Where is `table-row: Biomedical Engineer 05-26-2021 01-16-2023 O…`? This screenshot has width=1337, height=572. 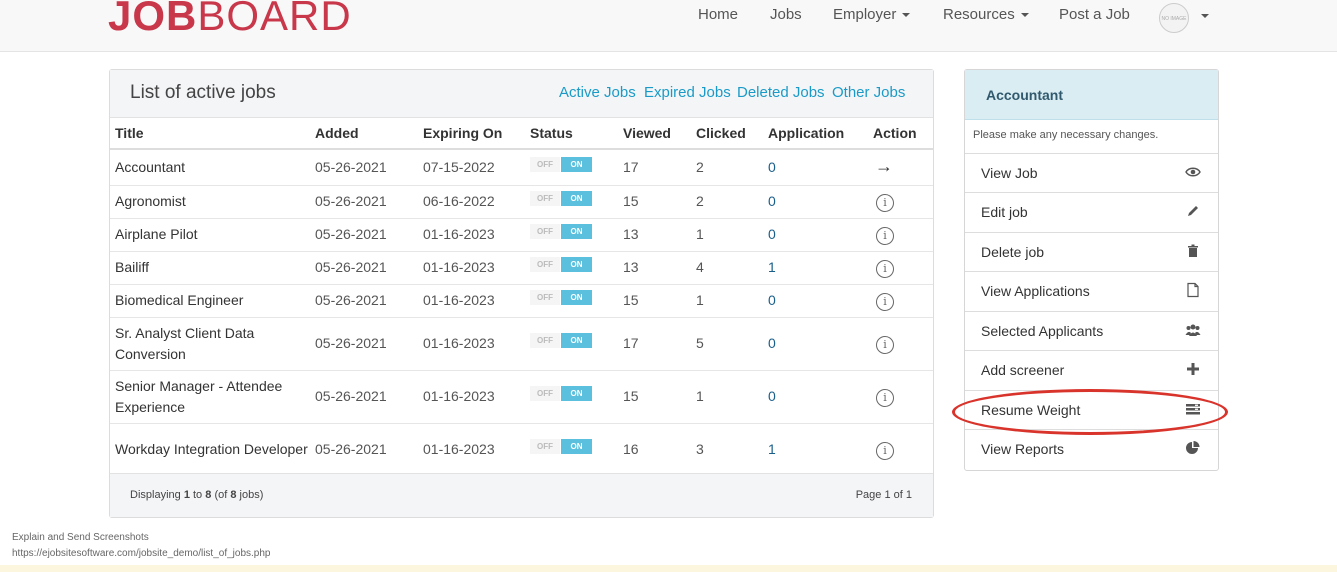 table-row: Biomedical Engineer 05-26-2021 01-16-2023 O… is located at coordinates (521, 301).